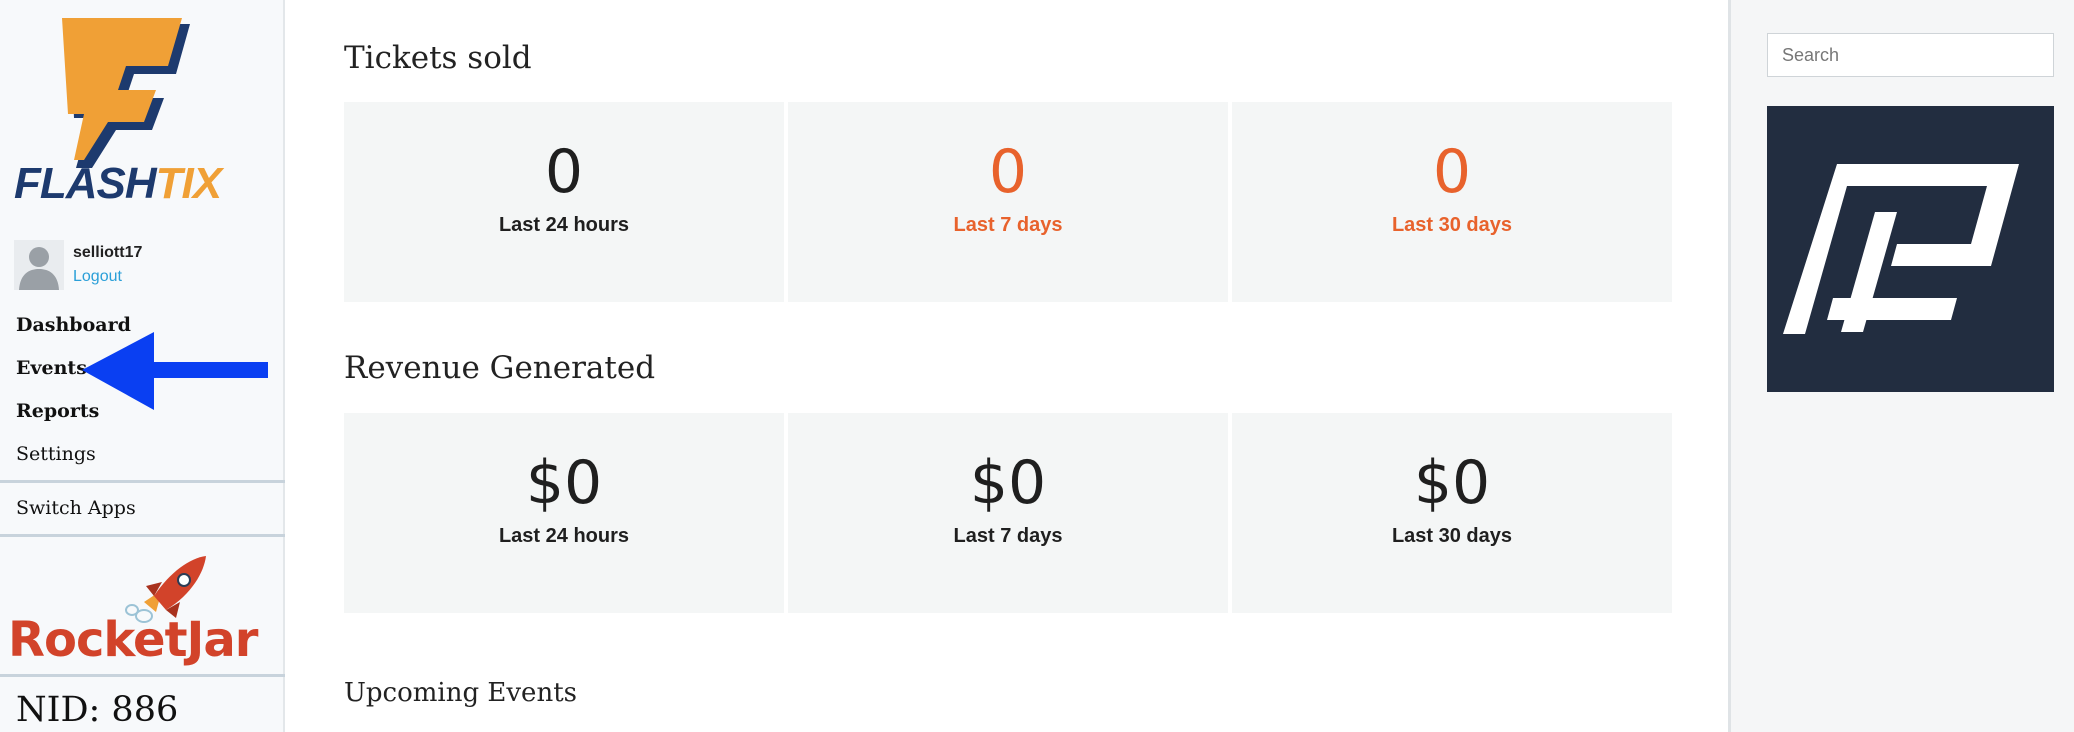  Describe the element at coordinates (108, 252) in the screenshot. I see `username: selliott17` at that location.